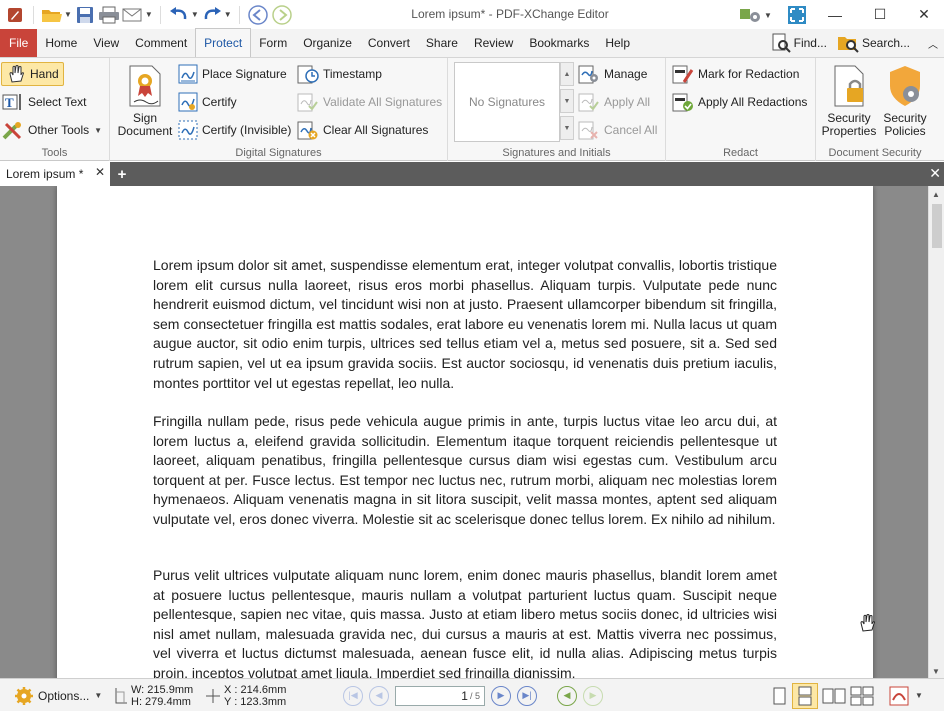  Describe the element at coordinates (559, 43) in the screenshot. I see `tab-bookmarks: Bookmarks` at that location.